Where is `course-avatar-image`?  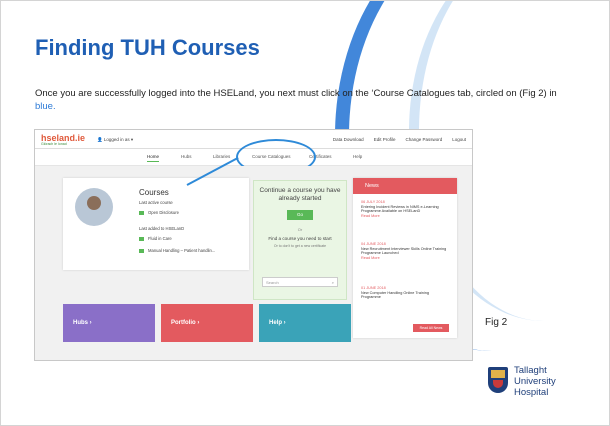
course-avatar-image is located at coordinates (94, 207).